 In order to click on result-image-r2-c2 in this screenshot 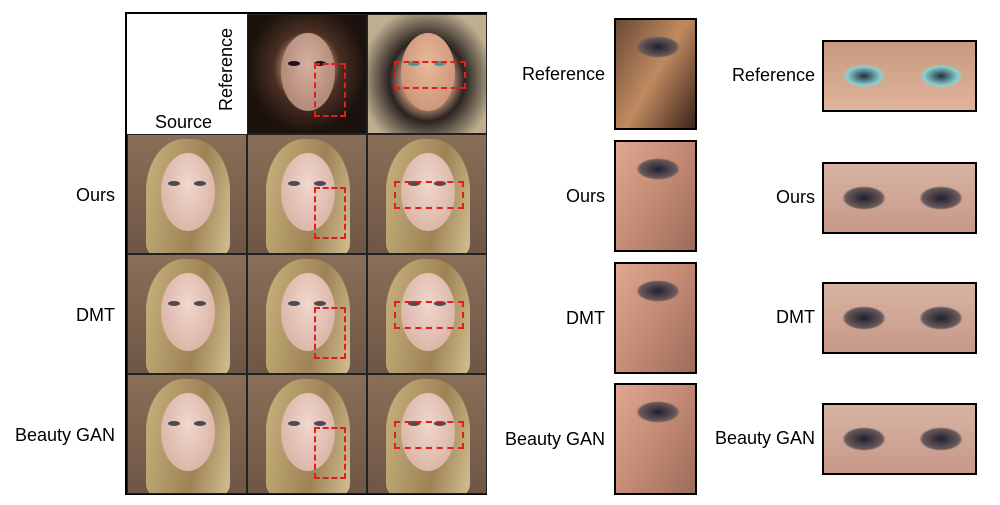, I will do `click(307, 314)`.